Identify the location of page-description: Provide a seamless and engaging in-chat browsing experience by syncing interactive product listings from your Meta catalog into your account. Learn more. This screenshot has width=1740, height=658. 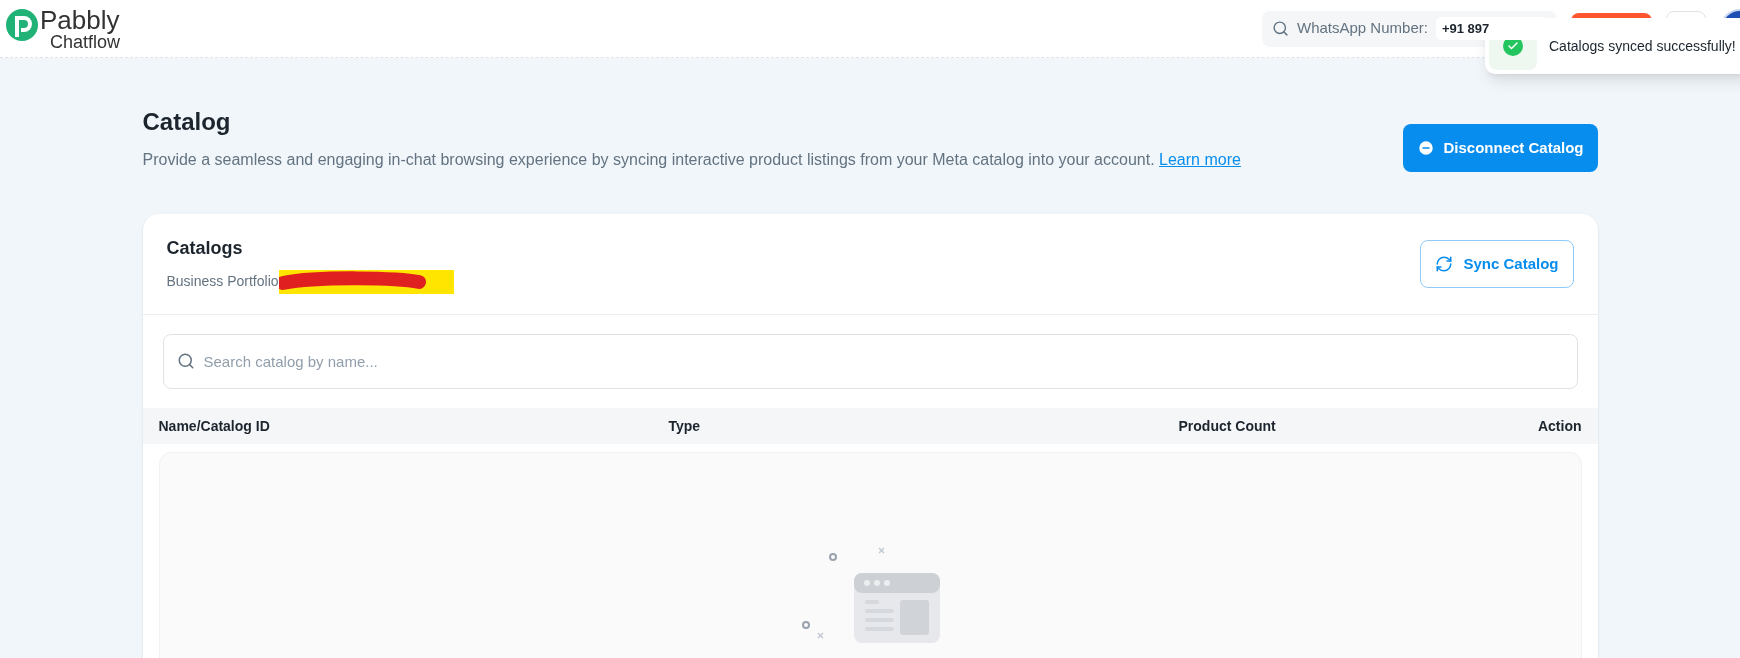
(691, 160).